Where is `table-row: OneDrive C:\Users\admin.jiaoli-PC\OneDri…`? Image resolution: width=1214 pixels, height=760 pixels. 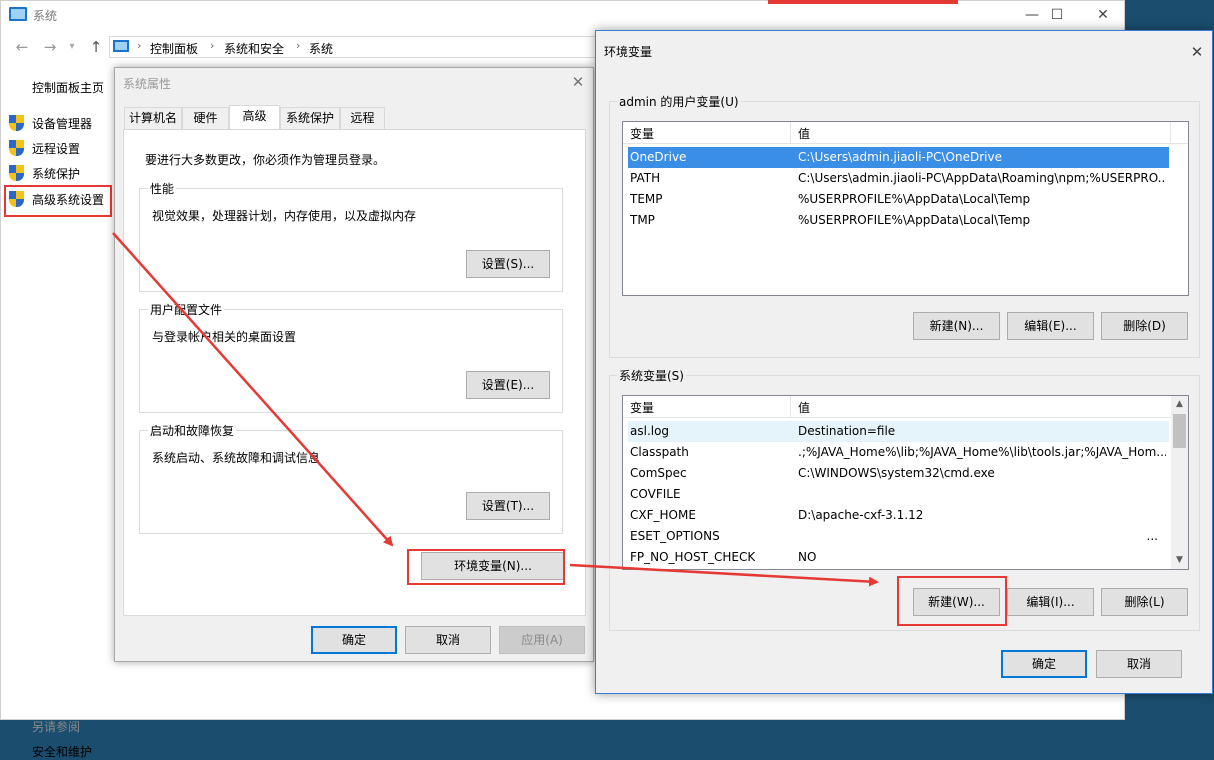
table-row: OneDrive C:\Users\admin.jiaoli-PC\OneDri… is located at coordinates (898, 157).